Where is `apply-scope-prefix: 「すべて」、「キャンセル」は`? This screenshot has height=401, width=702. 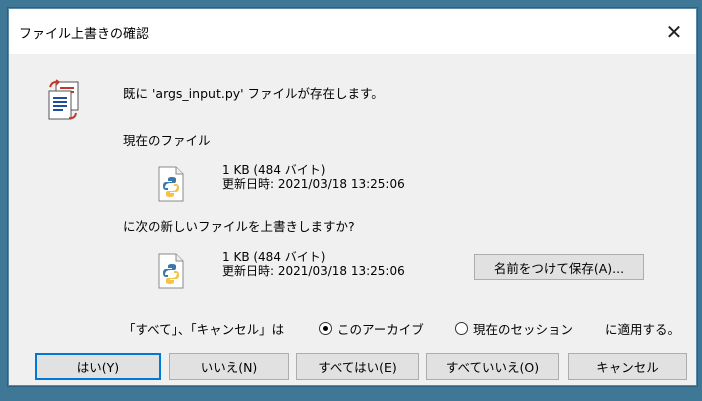
apply-scope-prefix: 「すべて」、「キャンセル」は is located at coordinates (204, 329).